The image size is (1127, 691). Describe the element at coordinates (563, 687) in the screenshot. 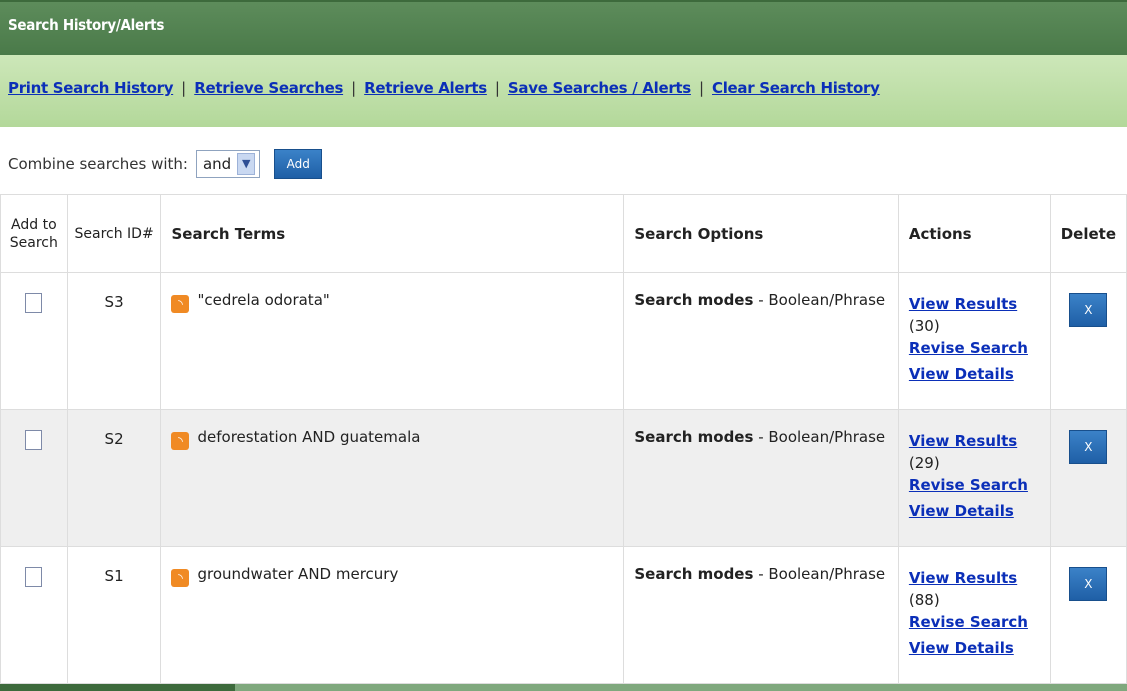

I see `bottom-bar` at that location.